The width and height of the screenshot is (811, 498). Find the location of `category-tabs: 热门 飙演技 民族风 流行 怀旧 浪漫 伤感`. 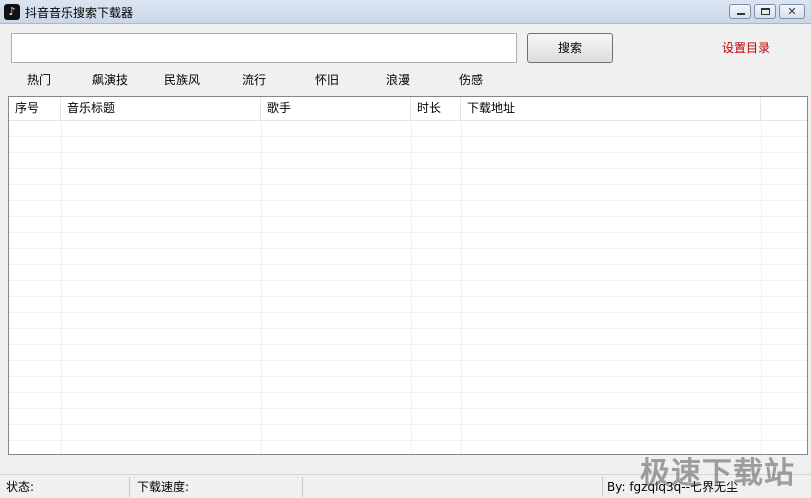

category-tabs: 热门 飙演技 民族风 流行 怀旧 浪漫 伤感 is located at coordinates (405, 80).